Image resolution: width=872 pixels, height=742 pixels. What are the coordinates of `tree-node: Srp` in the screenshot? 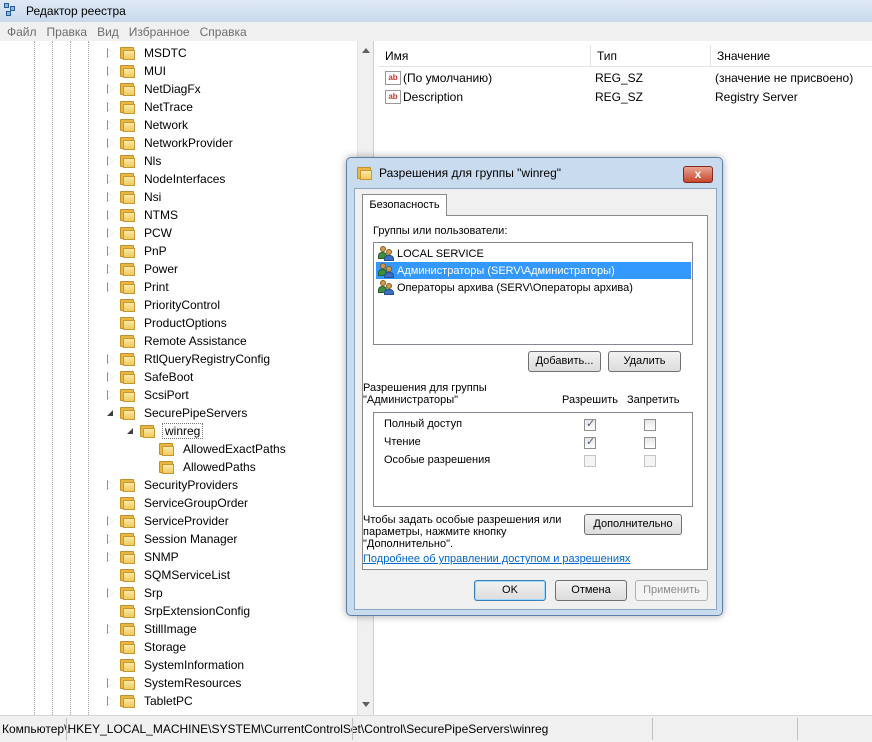 It's located at (135, 593).